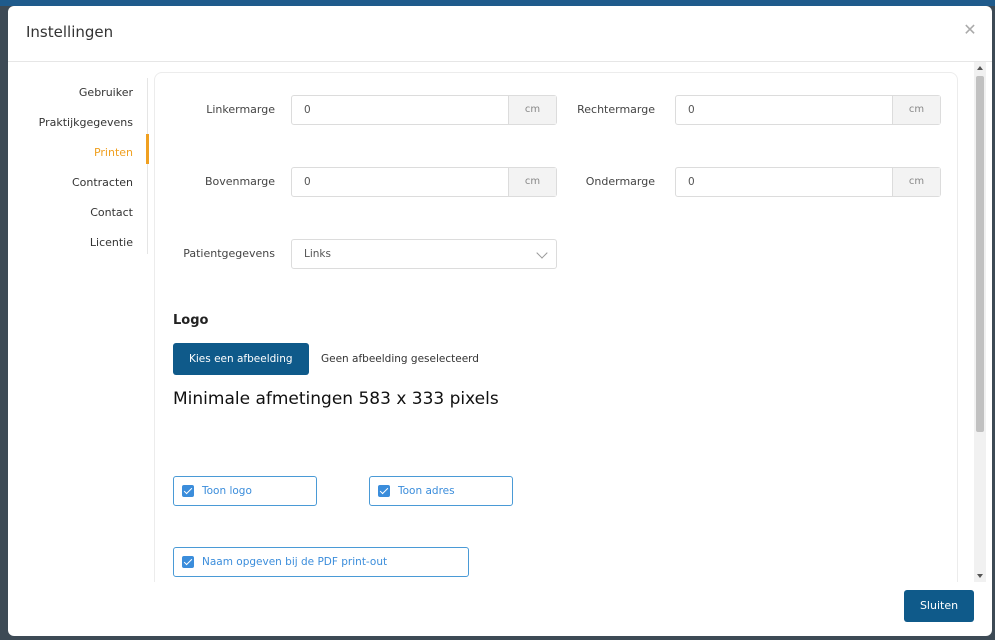 The width and height of the screenshot is (995, 640). I want to click on modal-title: Instellingen, so click(70, 32).